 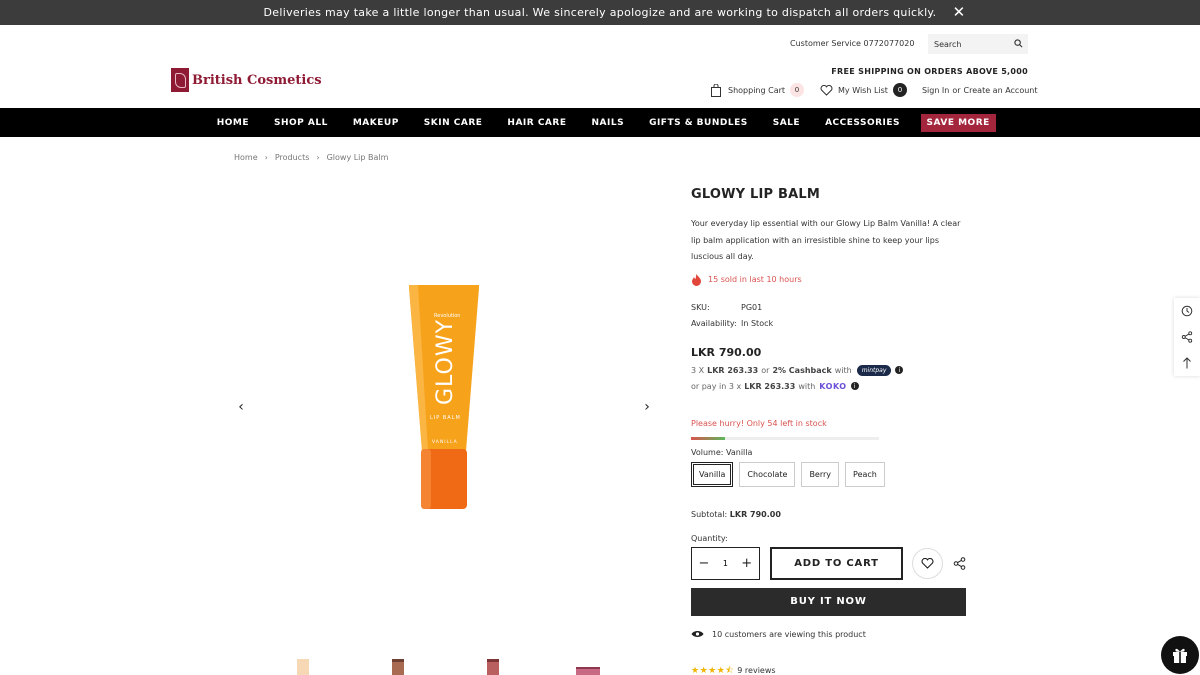 I want to click on thumbnail-berry, so click(x=493, y=666).